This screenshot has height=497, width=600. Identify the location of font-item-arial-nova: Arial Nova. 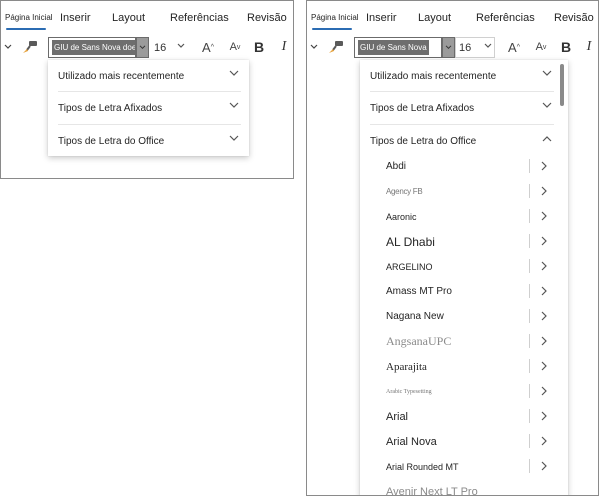
(469, 441).